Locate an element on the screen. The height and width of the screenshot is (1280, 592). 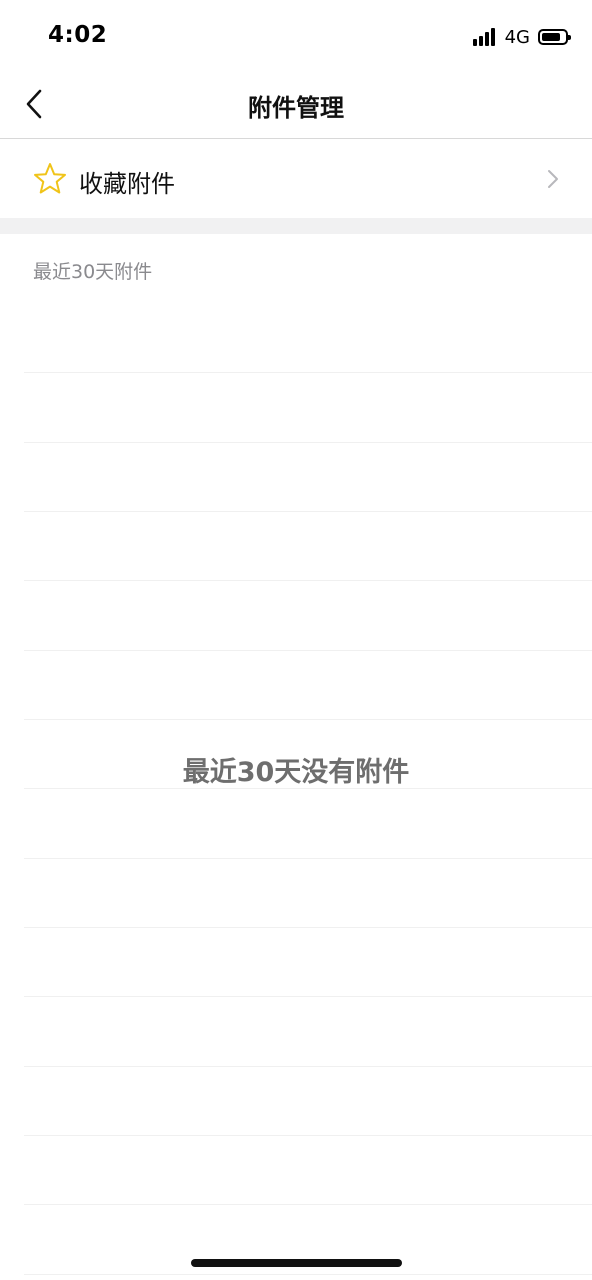
star-icon is located at coordinates (50, 178).